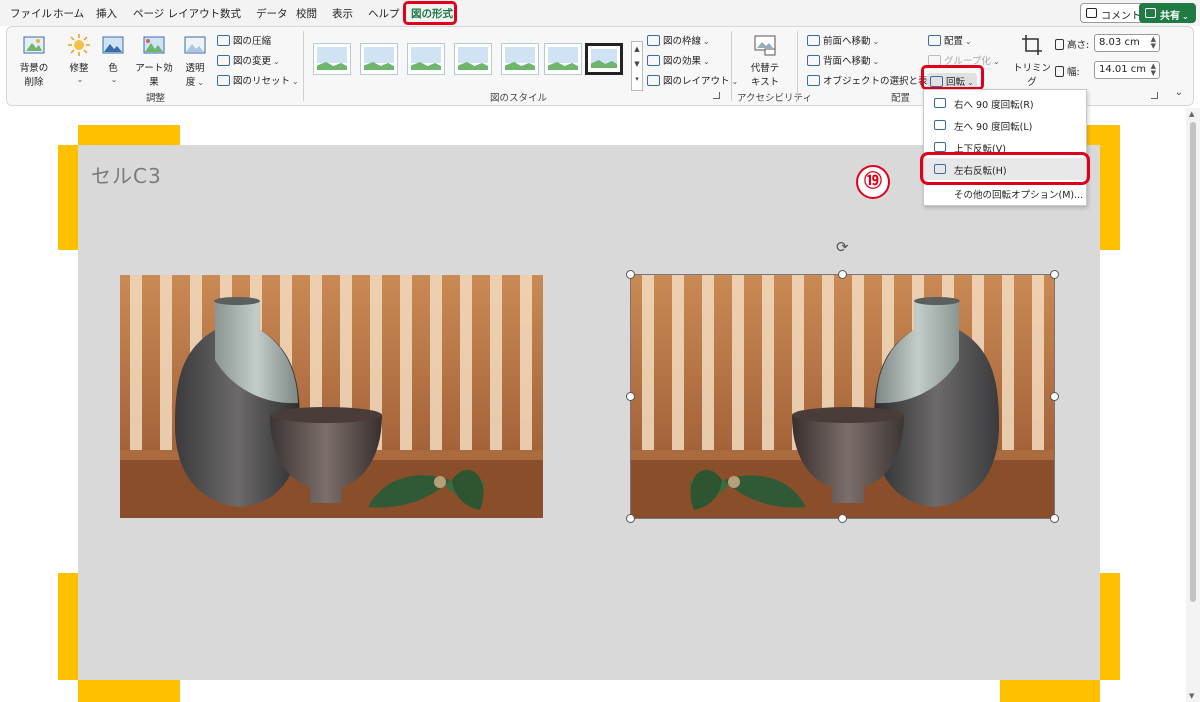  Describe the element at coordinates (1154, 95) in the screenshot. I see `size-dialog-launcher` at that location.